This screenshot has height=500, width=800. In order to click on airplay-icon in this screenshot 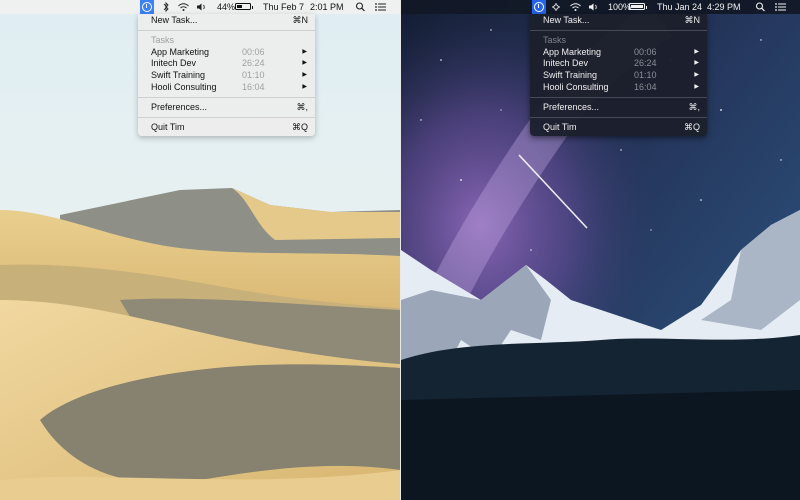, I will do `click(556, 7)`.